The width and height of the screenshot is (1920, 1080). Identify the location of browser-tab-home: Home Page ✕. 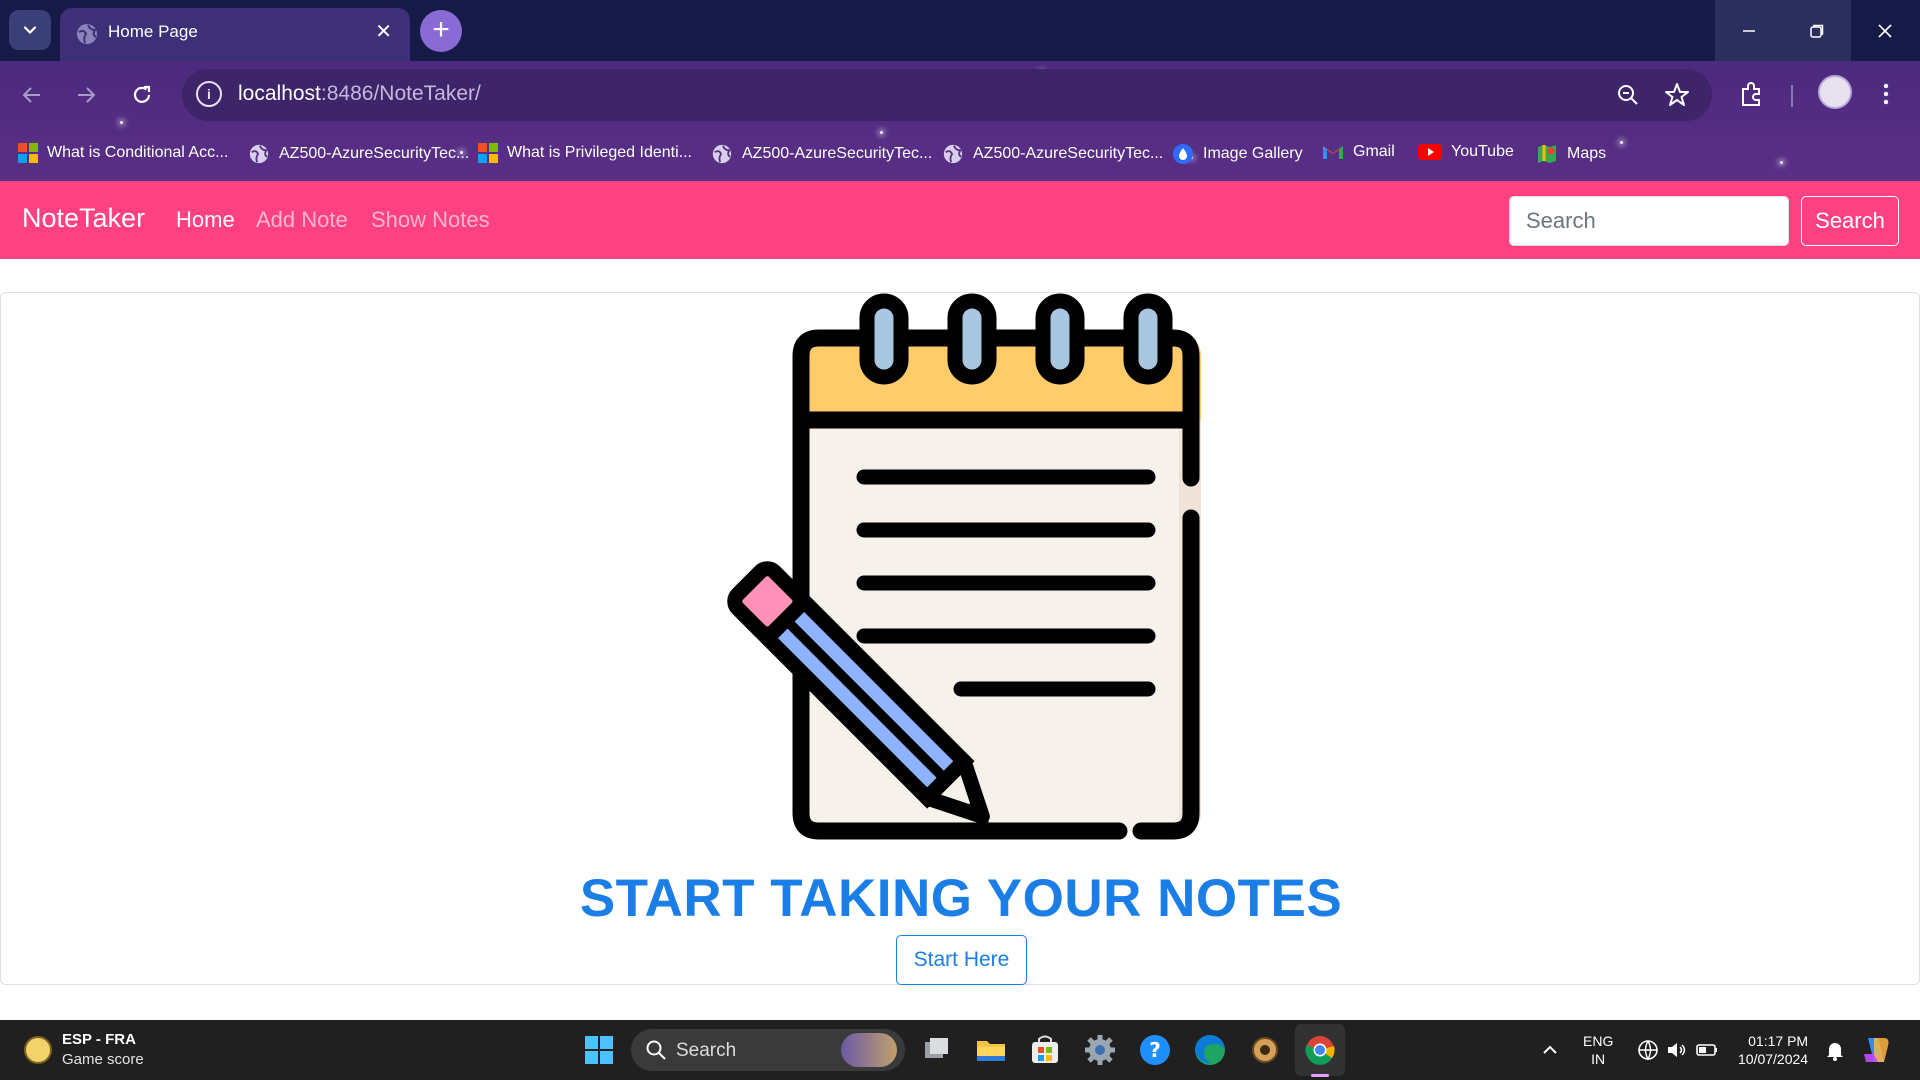
(235, 34).